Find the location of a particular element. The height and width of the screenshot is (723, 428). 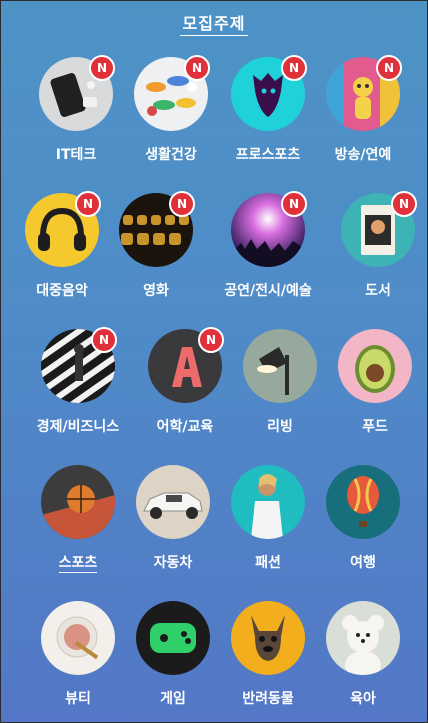

topic-label: 프로스포츠 is located at coordinates (268, 155).